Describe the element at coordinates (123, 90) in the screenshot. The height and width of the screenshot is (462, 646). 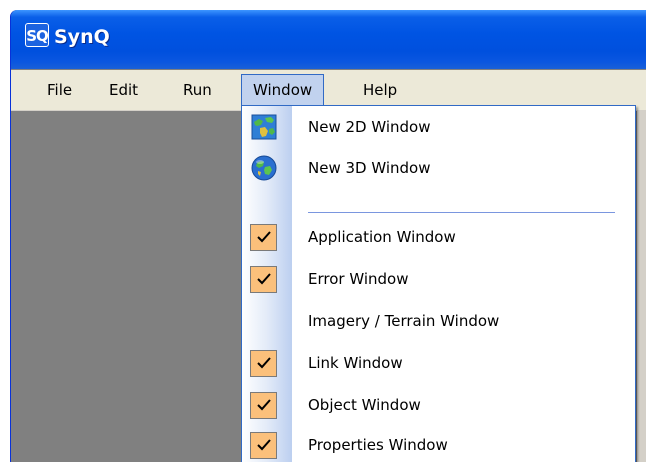
I see `menu-edit: Edit` at that location.